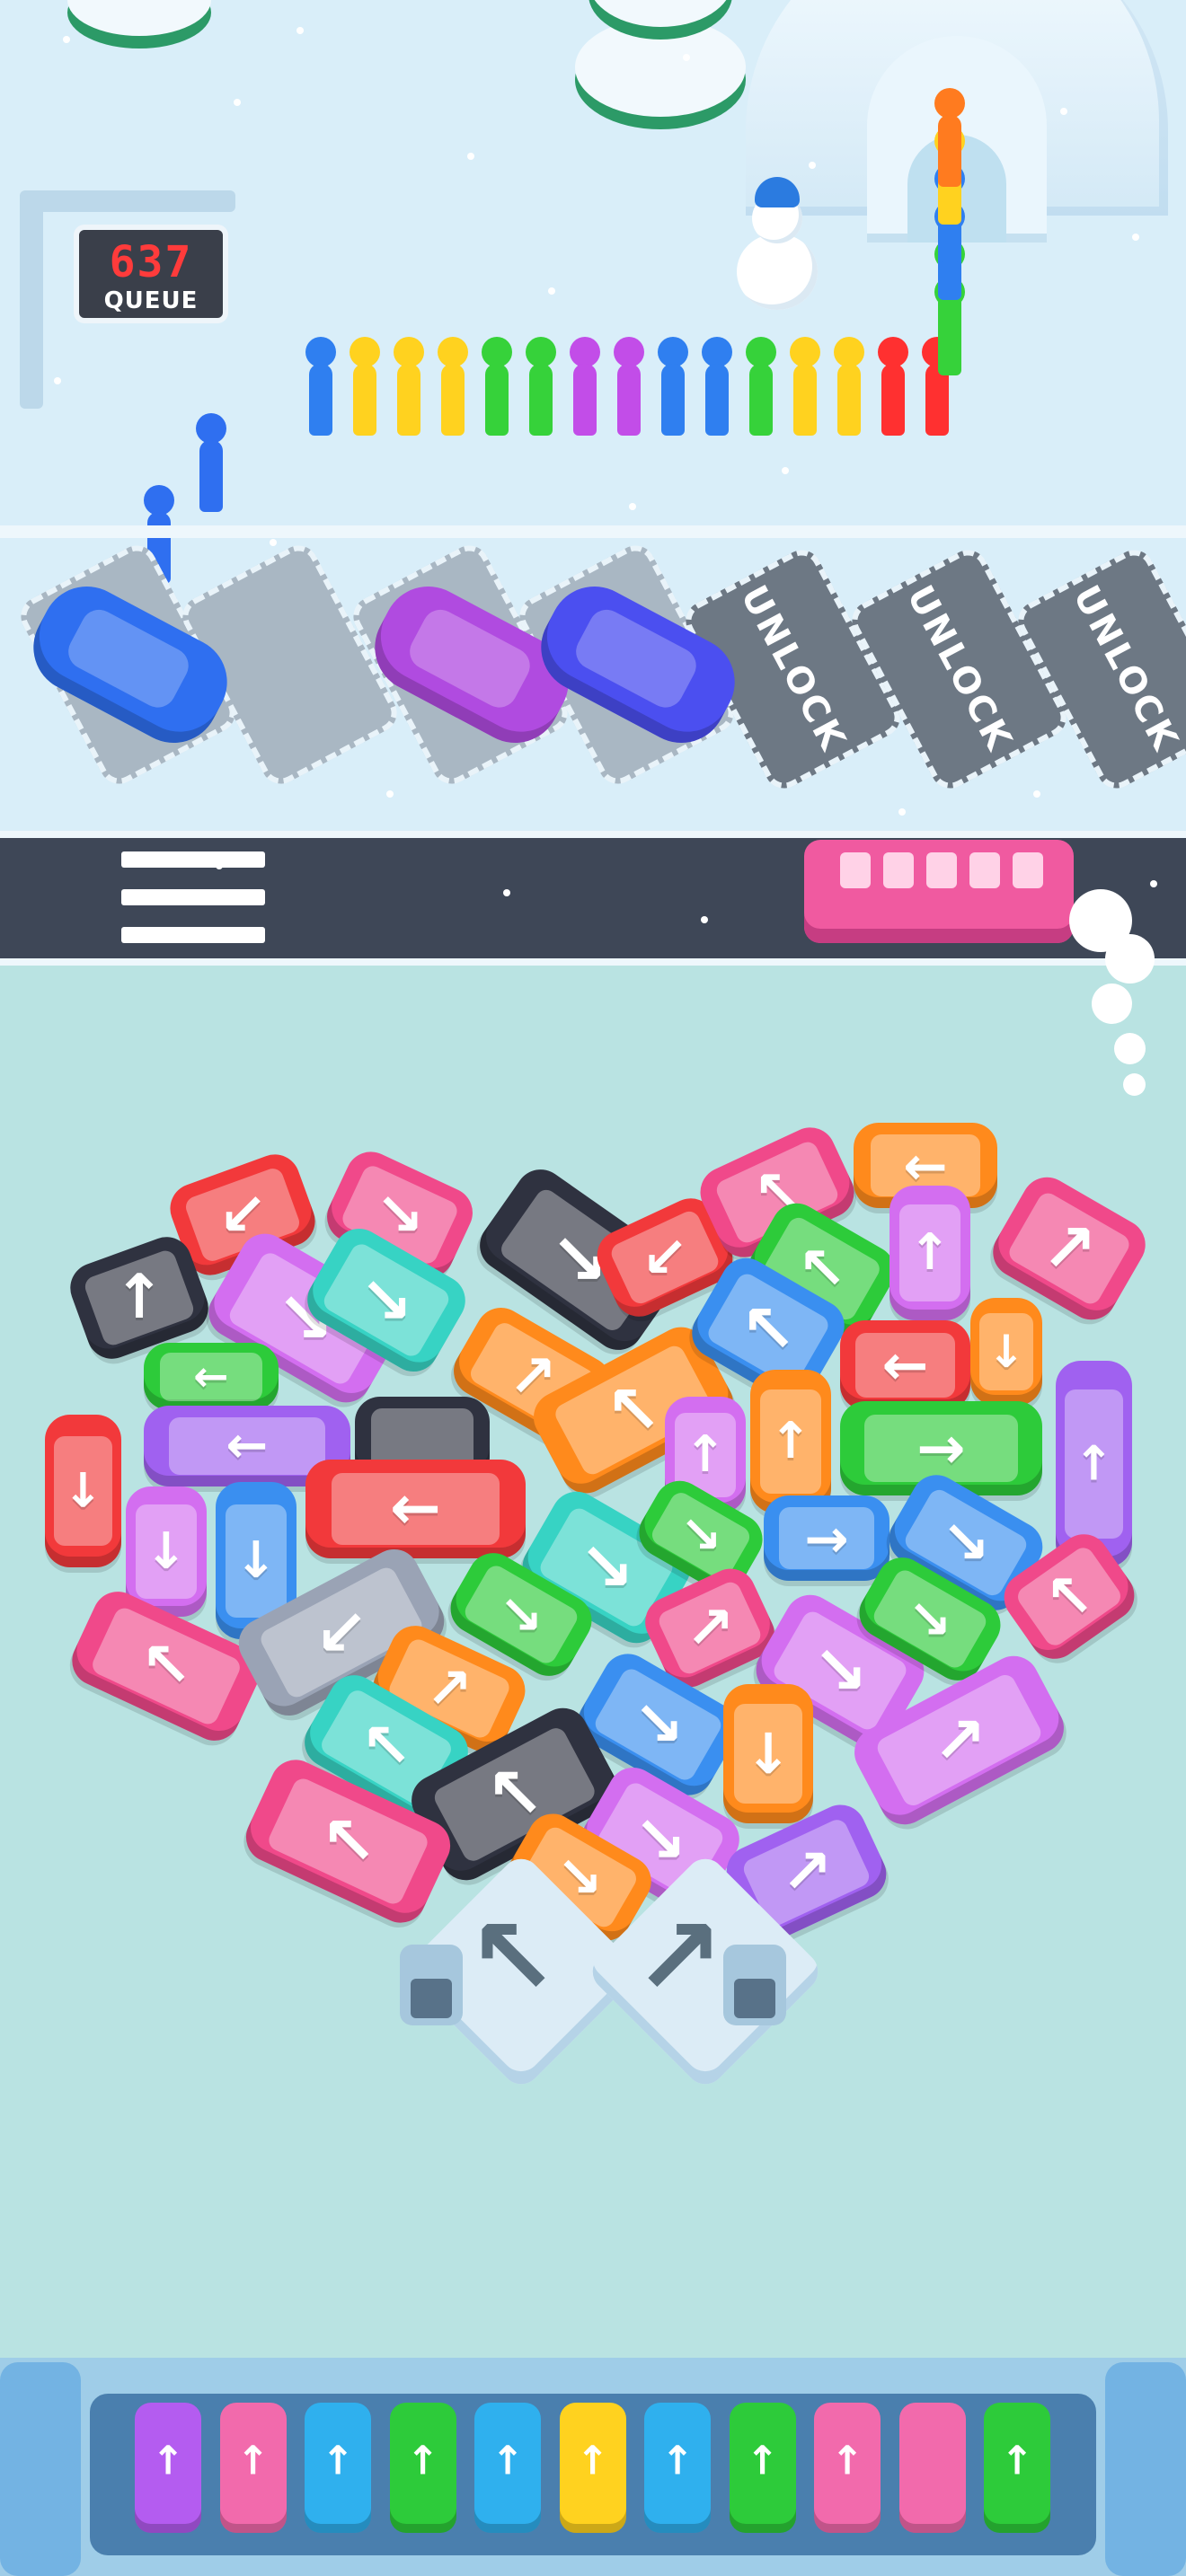  I want to click on vehicle: →, so click(827, 1538).